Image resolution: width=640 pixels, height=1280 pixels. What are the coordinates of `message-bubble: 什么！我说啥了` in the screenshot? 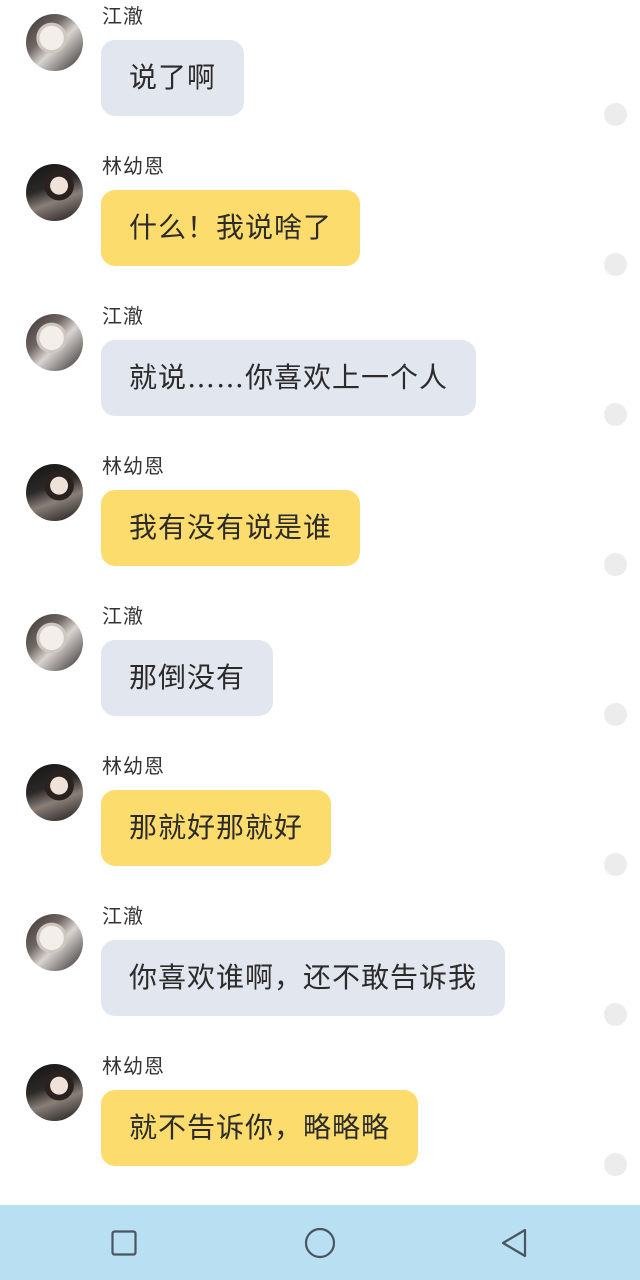 It's located at (231, 228).